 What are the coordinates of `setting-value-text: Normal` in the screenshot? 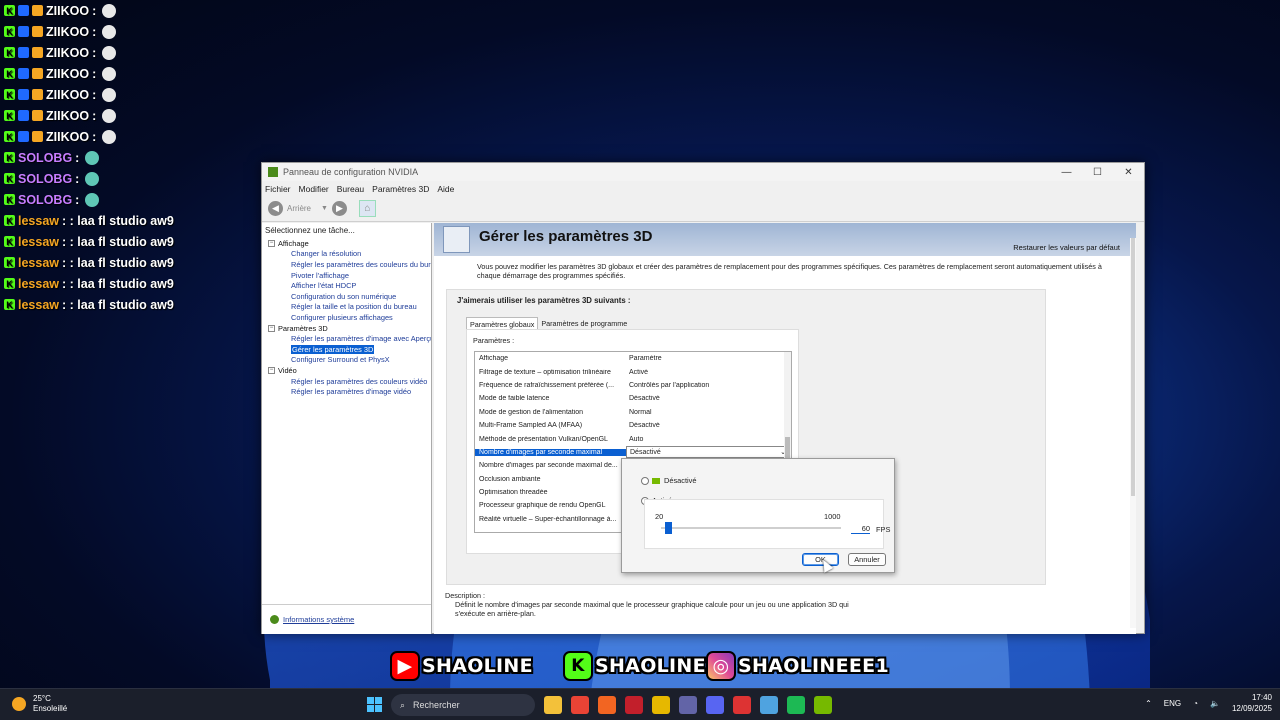 It's located at (640, 412).